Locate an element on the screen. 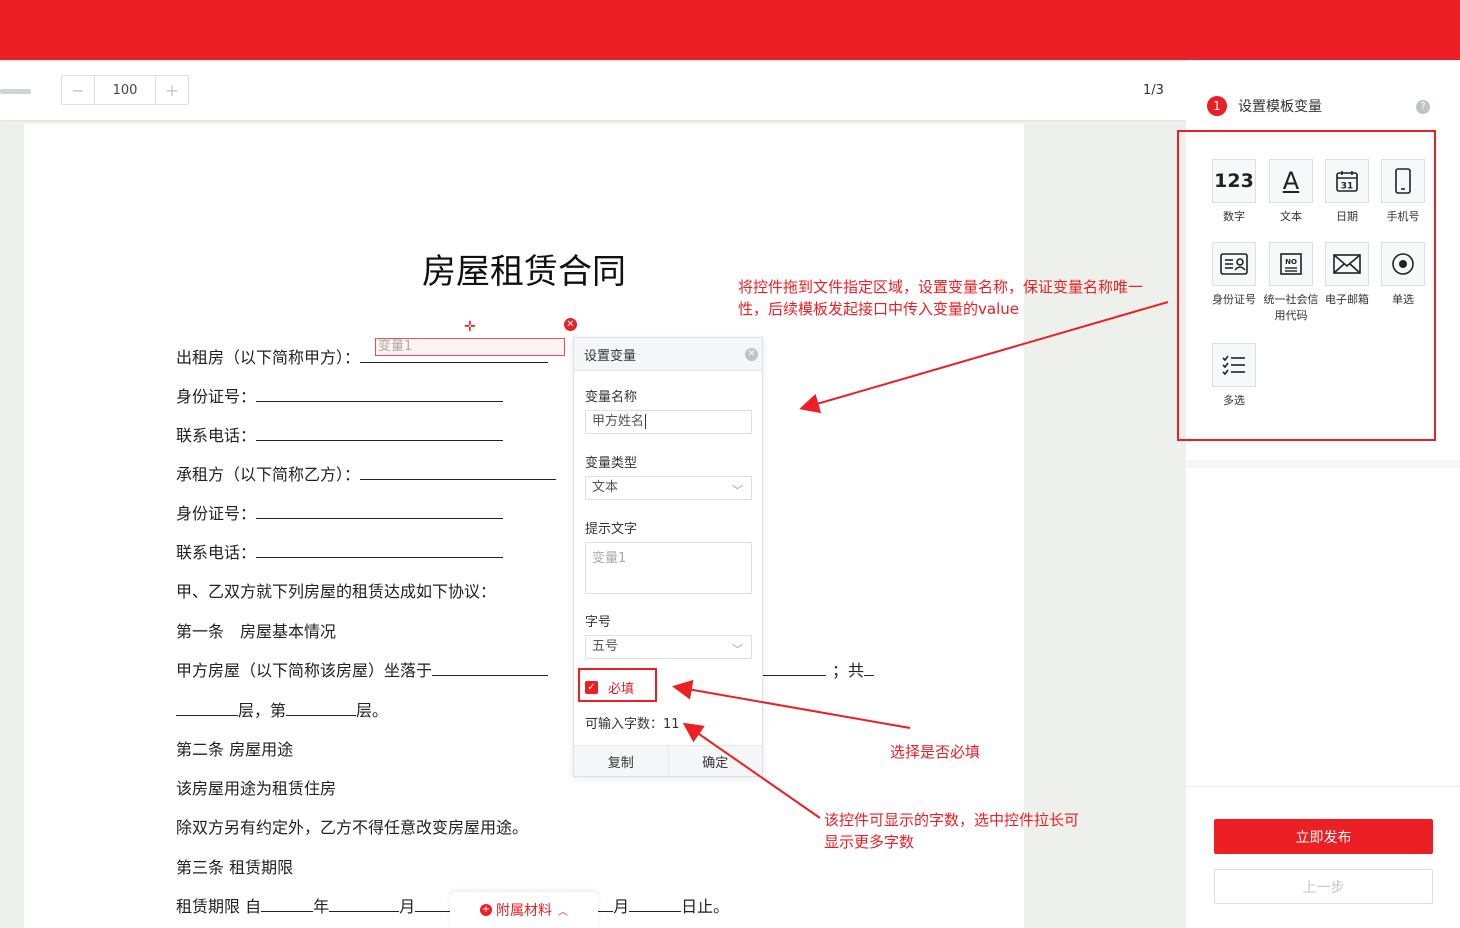 This screenshot has height=928, width=1460. publish-button: 立即发布 is located at coordinates (1323, 836).